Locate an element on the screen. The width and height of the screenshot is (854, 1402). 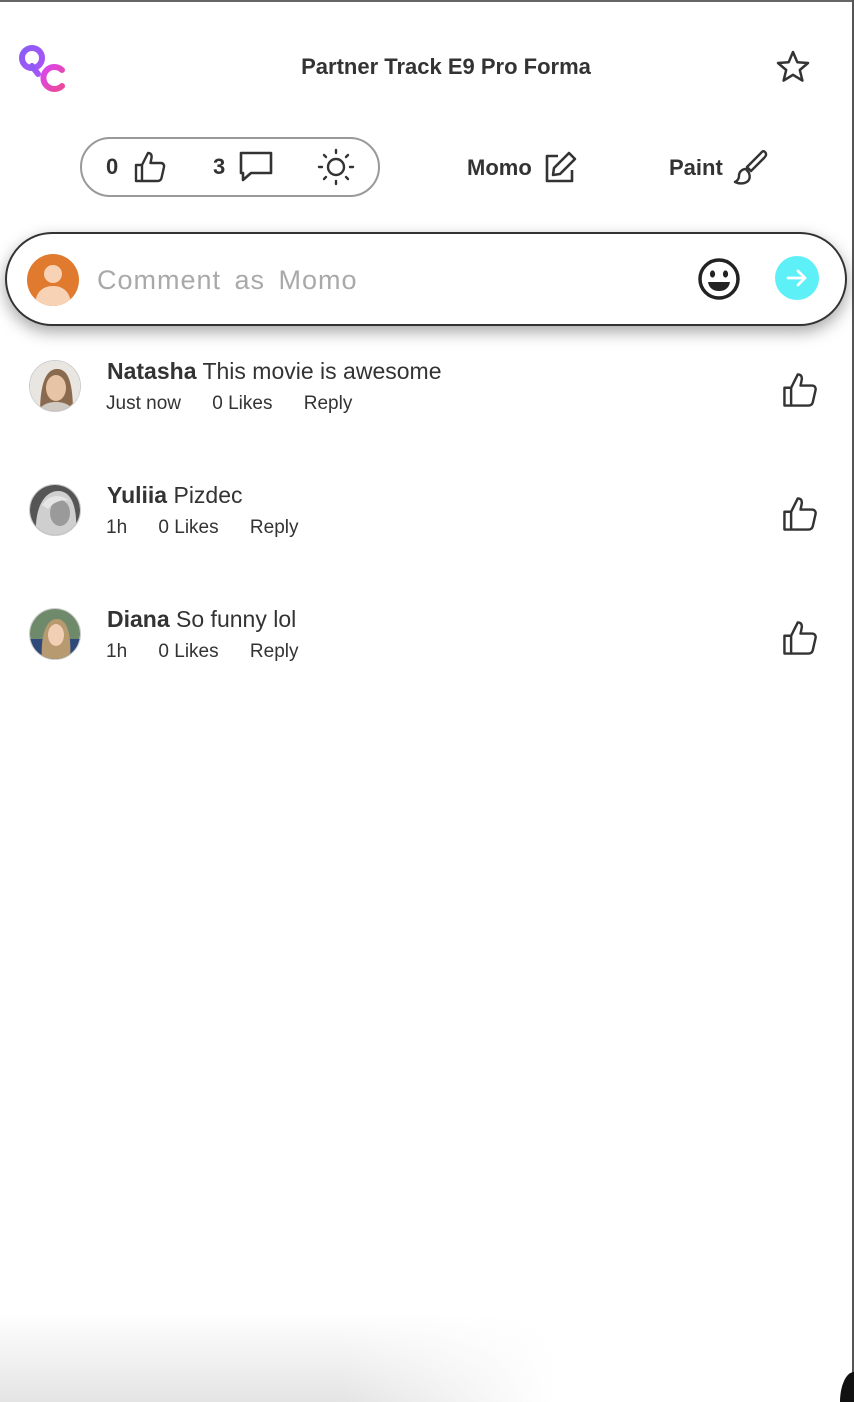
paintbrush-icon is located at coordinates (750, 167).